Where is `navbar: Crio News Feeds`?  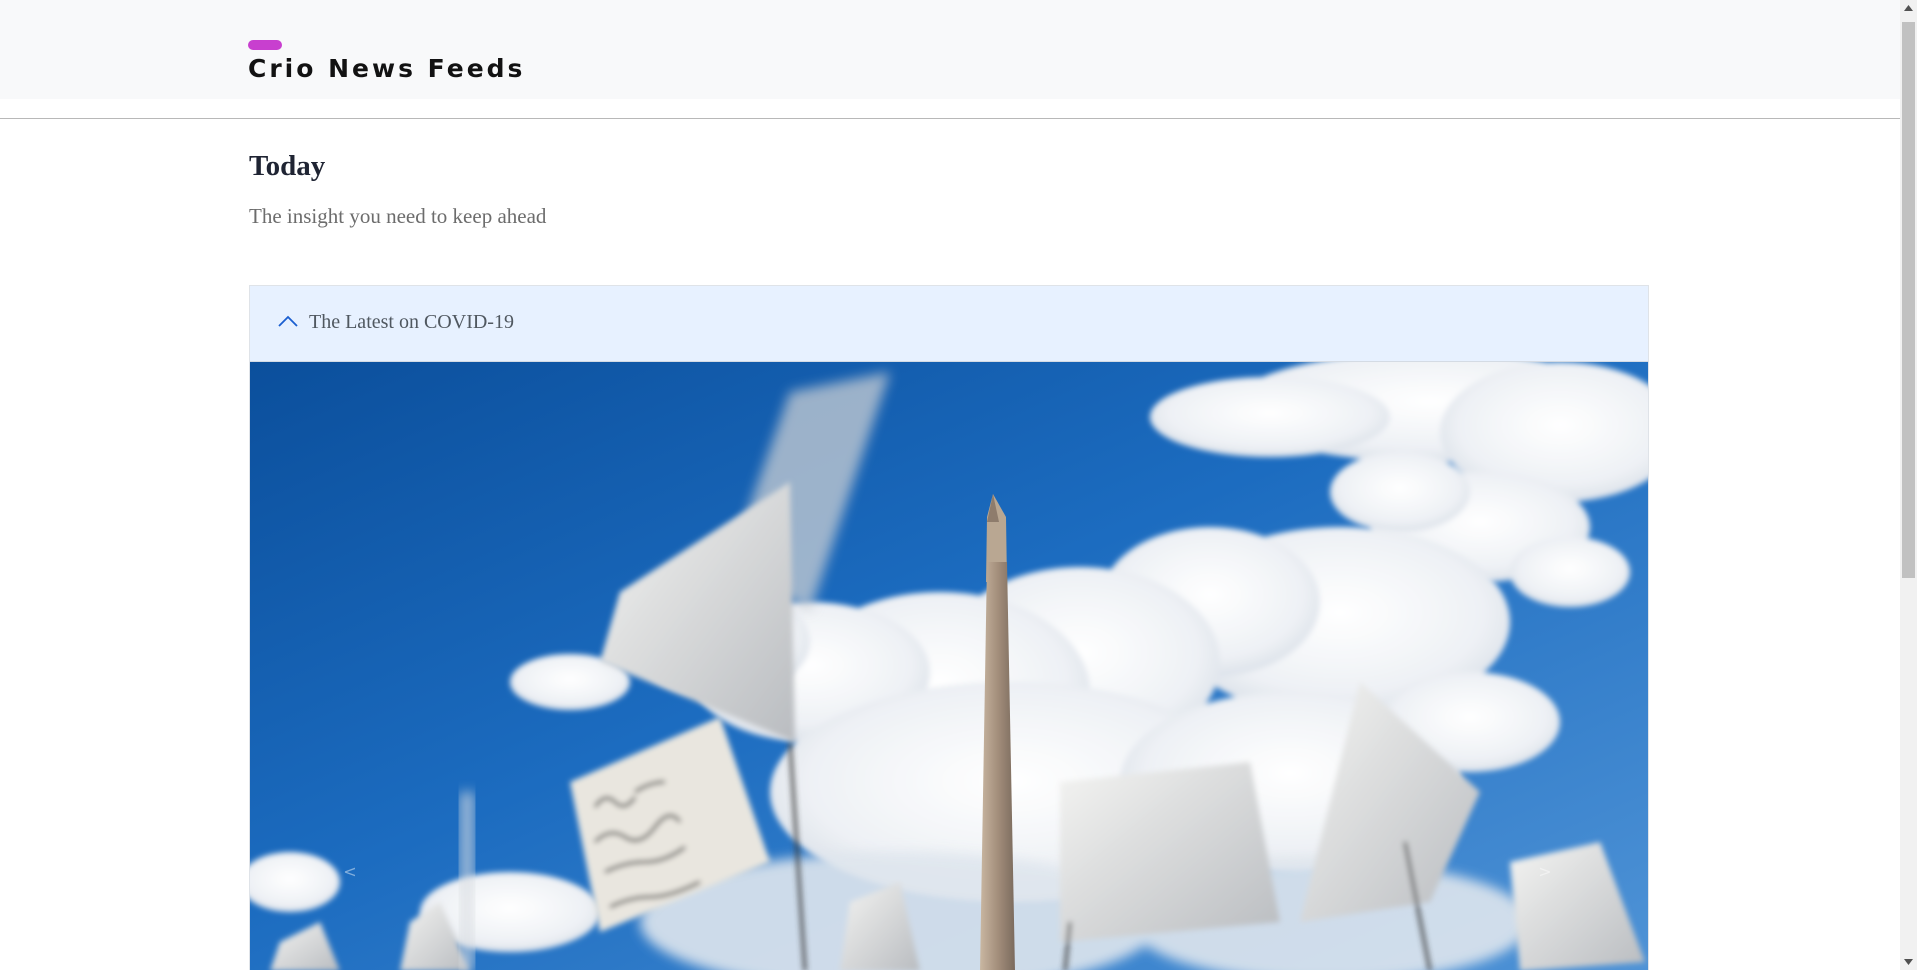
navbar: Crio News Feeds is located at coordinates (950, 49).